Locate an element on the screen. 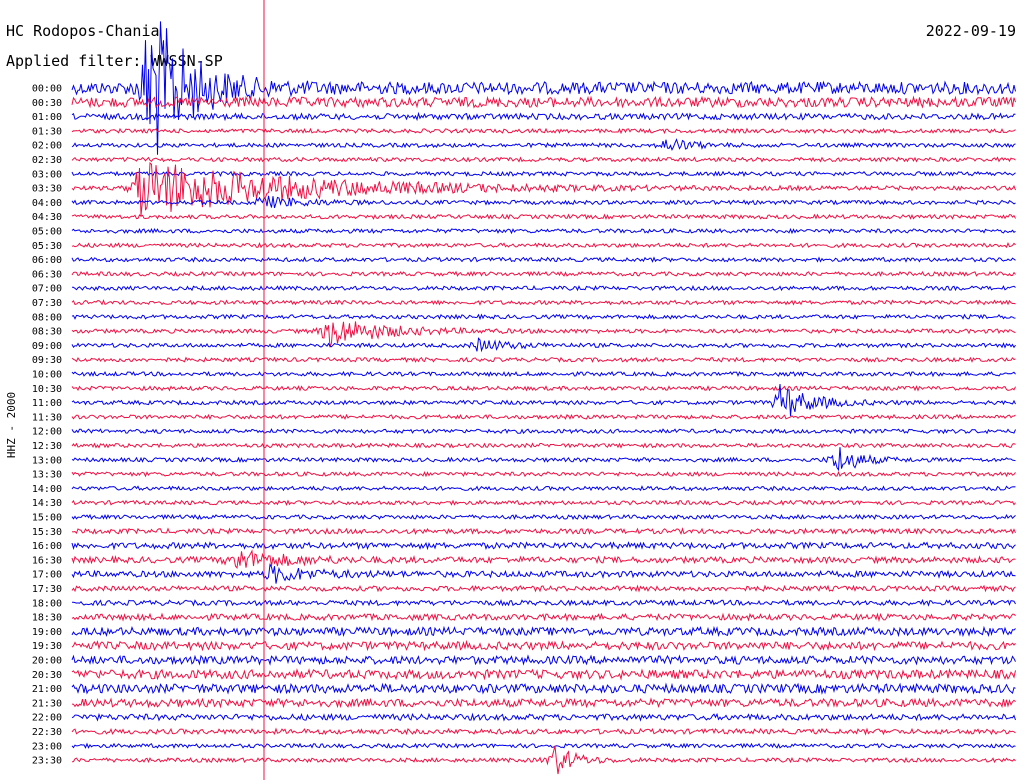  row-label-37: 18:30 is located at coordinates (47, 618).